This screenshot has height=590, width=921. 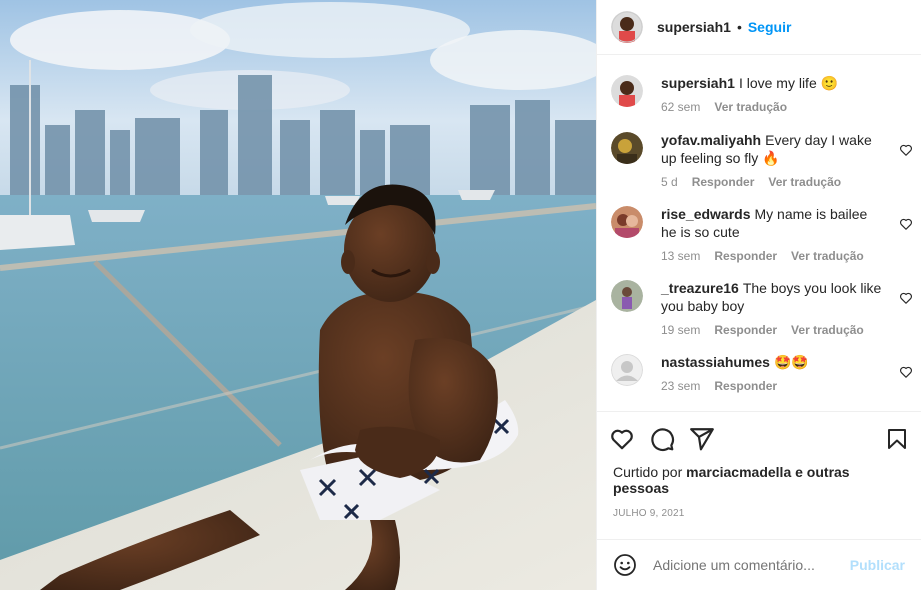 What do you see at coordinates (759, 438) in the screenshot?
I see `post-actions` at bounding box center [759, 438].